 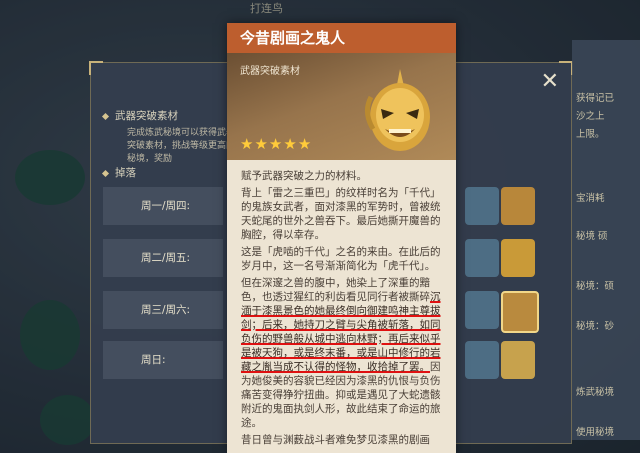 I want to click on map-location-label: 打连鸟, so click(x=266, y=8).